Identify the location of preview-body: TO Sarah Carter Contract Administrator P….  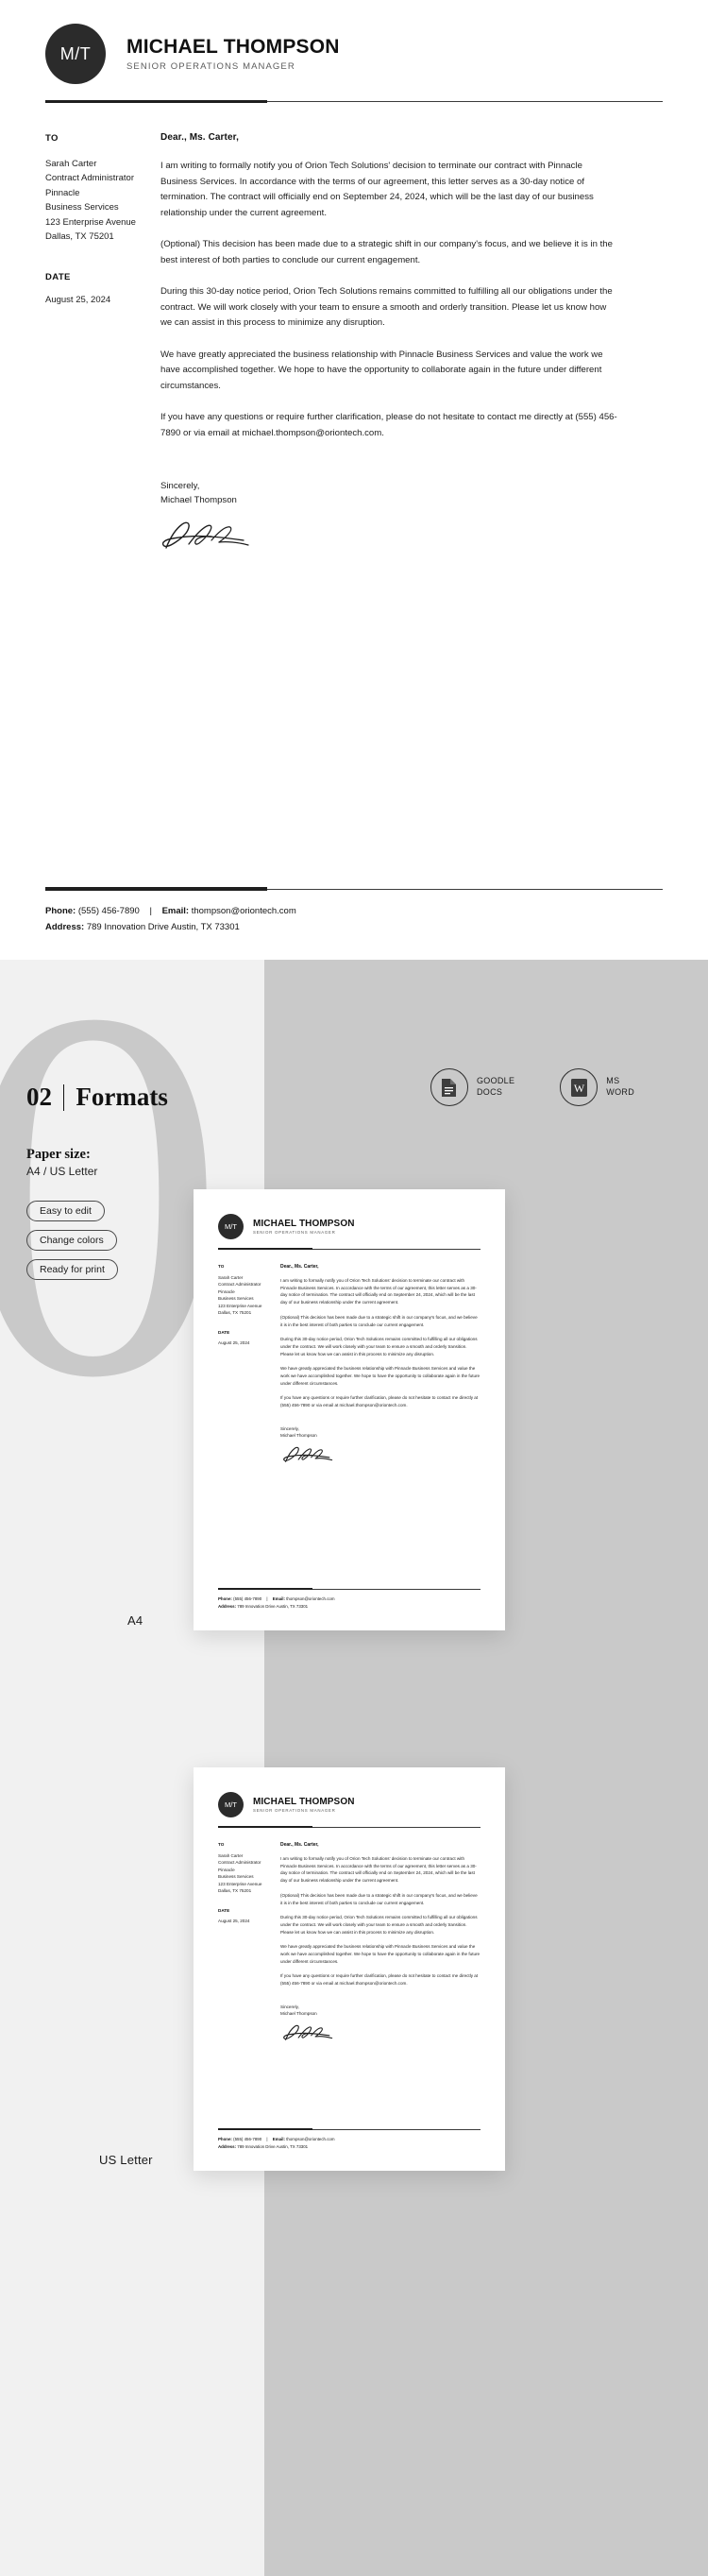
(349, 1944).